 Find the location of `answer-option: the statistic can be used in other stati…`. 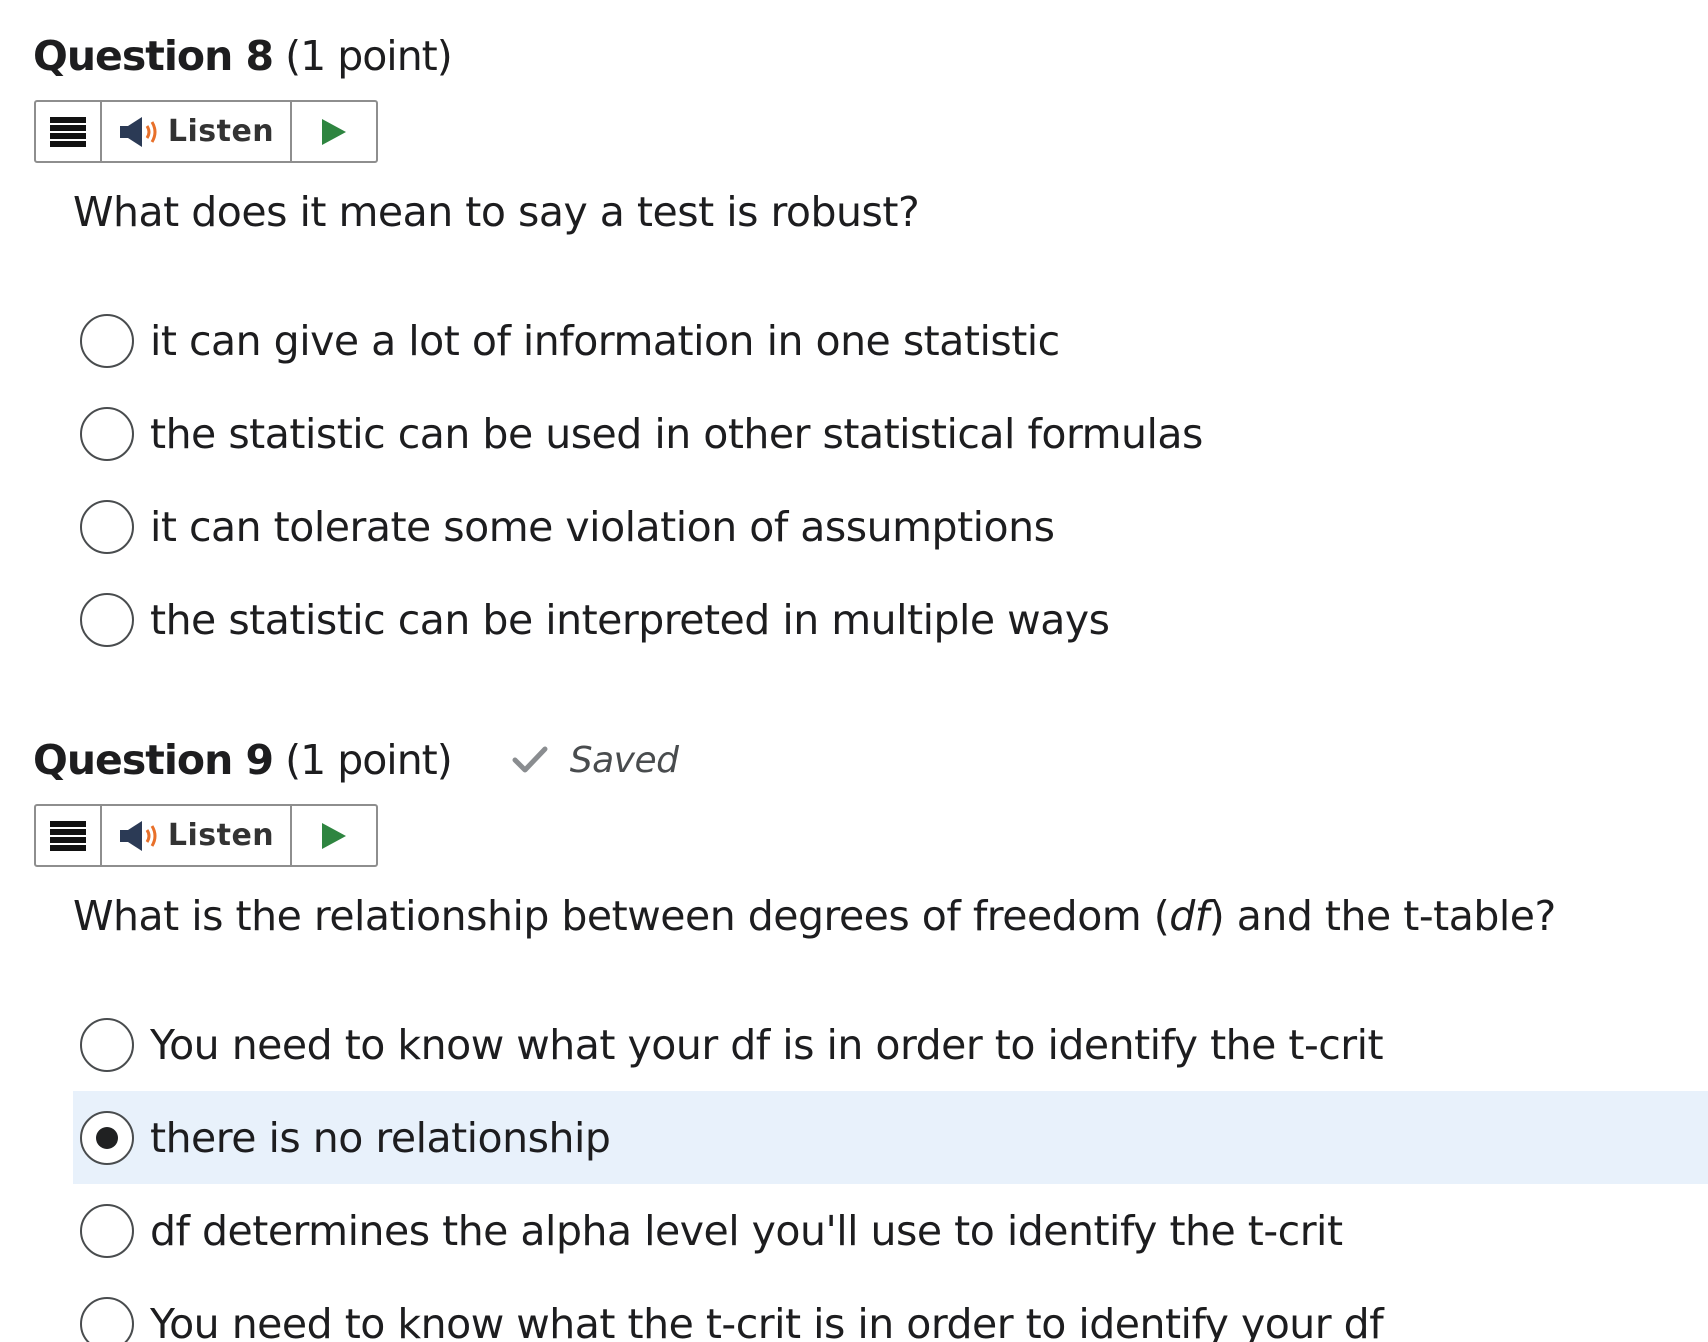

answer-option: the statistic can be used in other stati… is located at coordinates (890, 433).